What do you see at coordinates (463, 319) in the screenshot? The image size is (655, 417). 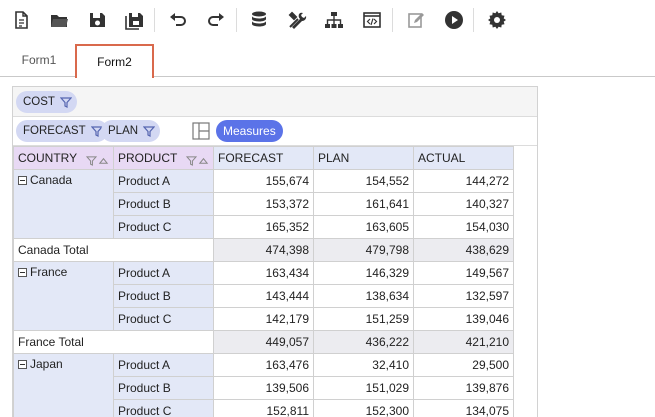 I see `value-cell: 139,046` at bounding box center [463, 319].